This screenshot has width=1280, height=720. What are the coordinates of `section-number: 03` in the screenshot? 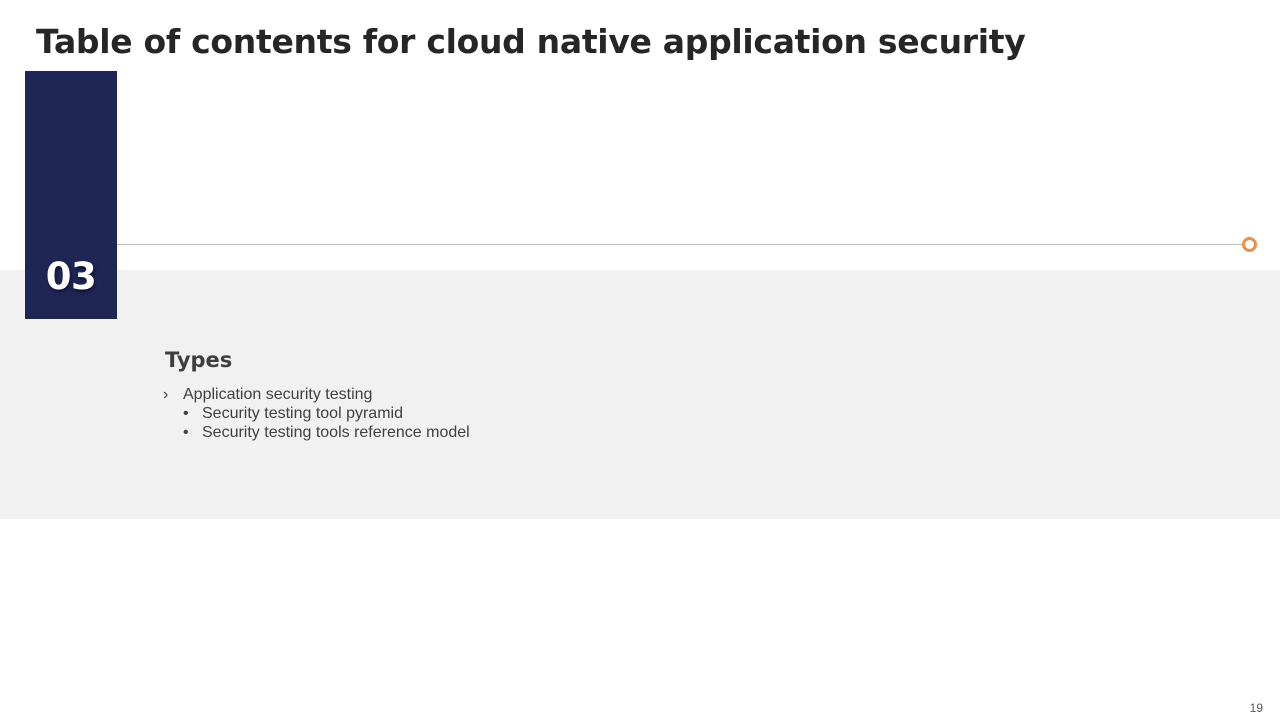 It's located at (71, 276).